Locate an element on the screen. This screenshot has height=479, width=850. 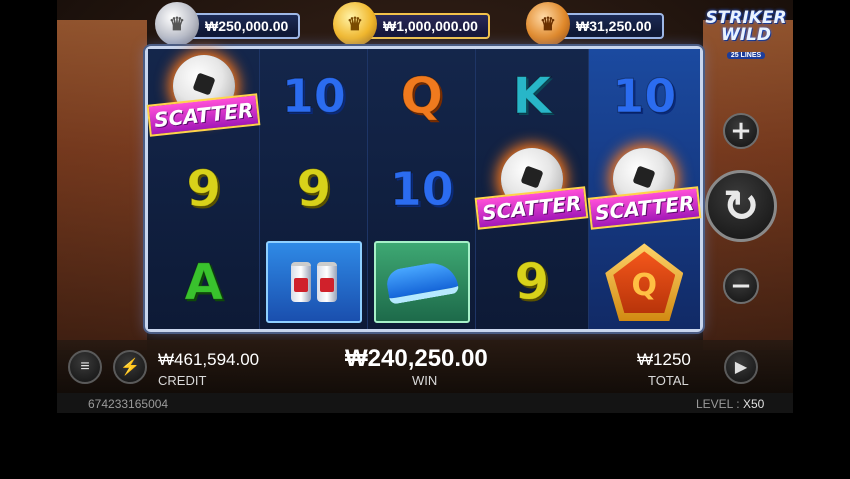
silver-medal-icon: ♛ is located at coordinates (177, 24).